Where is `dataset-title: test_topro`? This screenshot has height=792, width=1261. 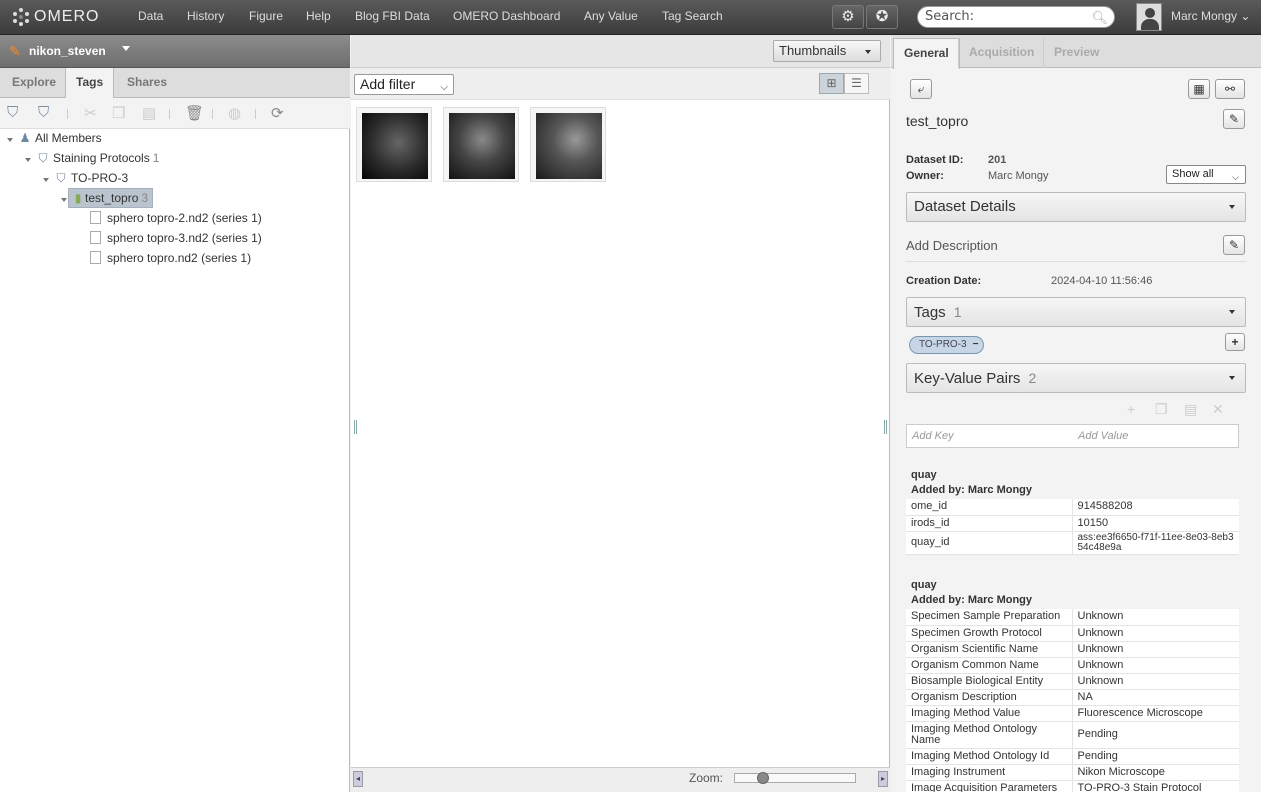 dataset-title: test_topro is located at coordinates (937, 121).